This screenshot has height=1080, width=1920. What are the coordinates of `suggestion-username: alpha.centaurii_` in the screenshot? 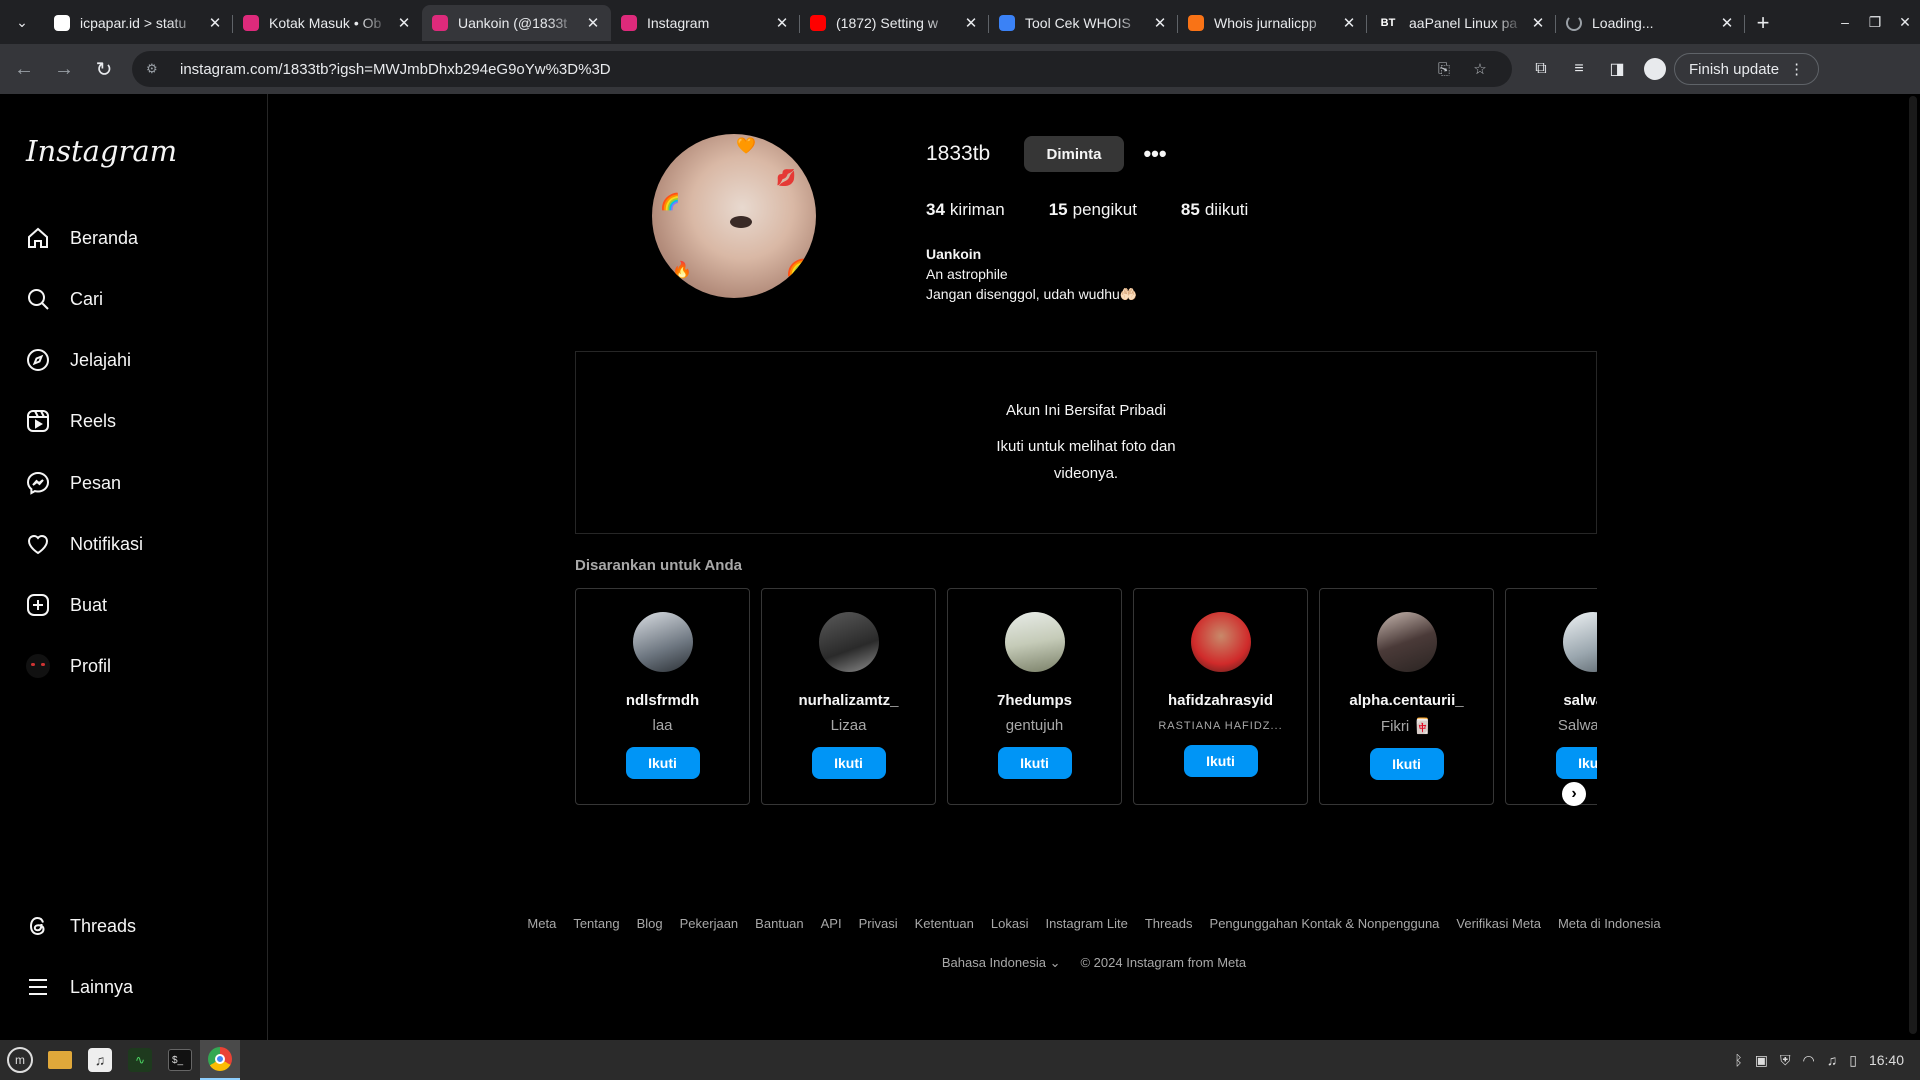 It's located at (1406, 700).